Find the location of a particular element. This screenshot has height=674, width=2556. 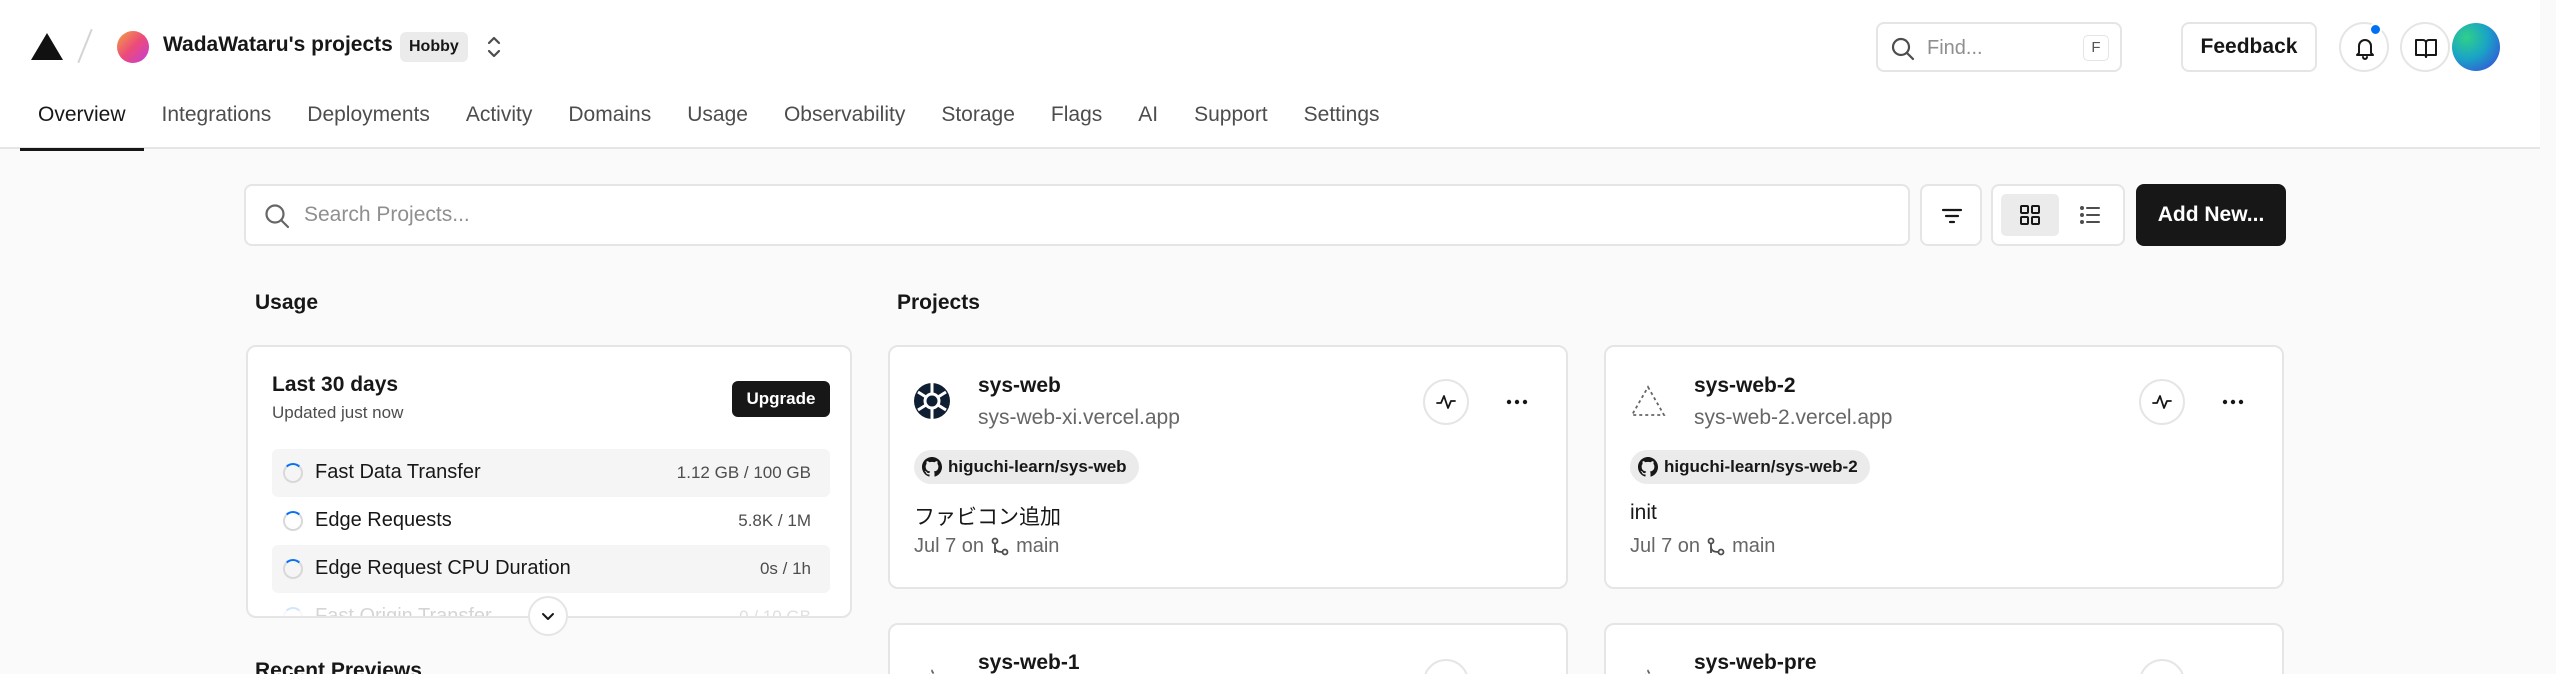

usage-period: Last 30 days is located at coordinates (335, 384).